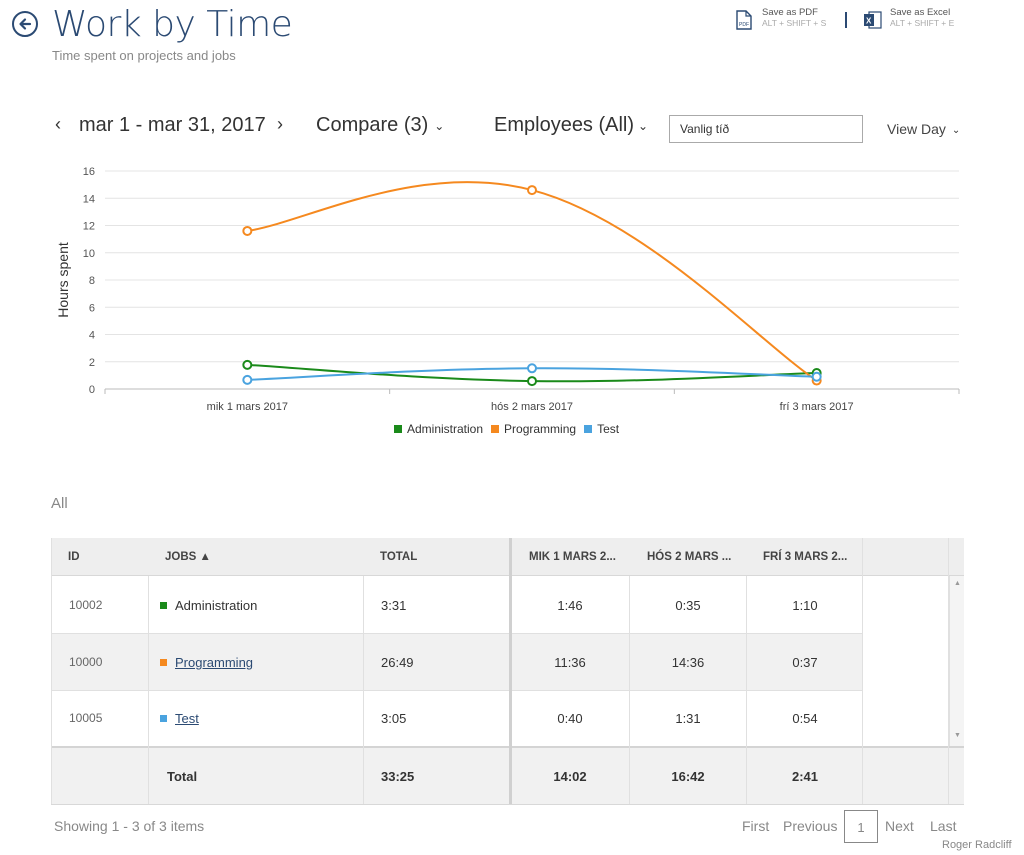 This screenshot has height=855, width=1024. Describe the element at coordinates (187, 718) in the screenshot. I see `job-link-test: Test` at that location.